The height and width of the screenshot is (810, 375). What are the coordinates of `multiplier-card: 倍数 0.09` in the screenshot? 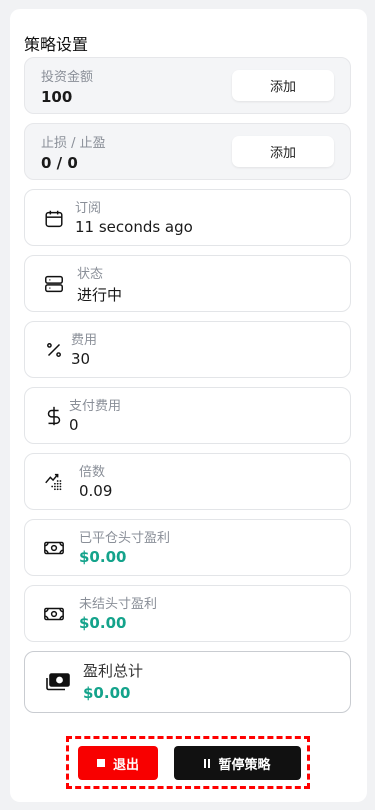 It's located at (187, 481).